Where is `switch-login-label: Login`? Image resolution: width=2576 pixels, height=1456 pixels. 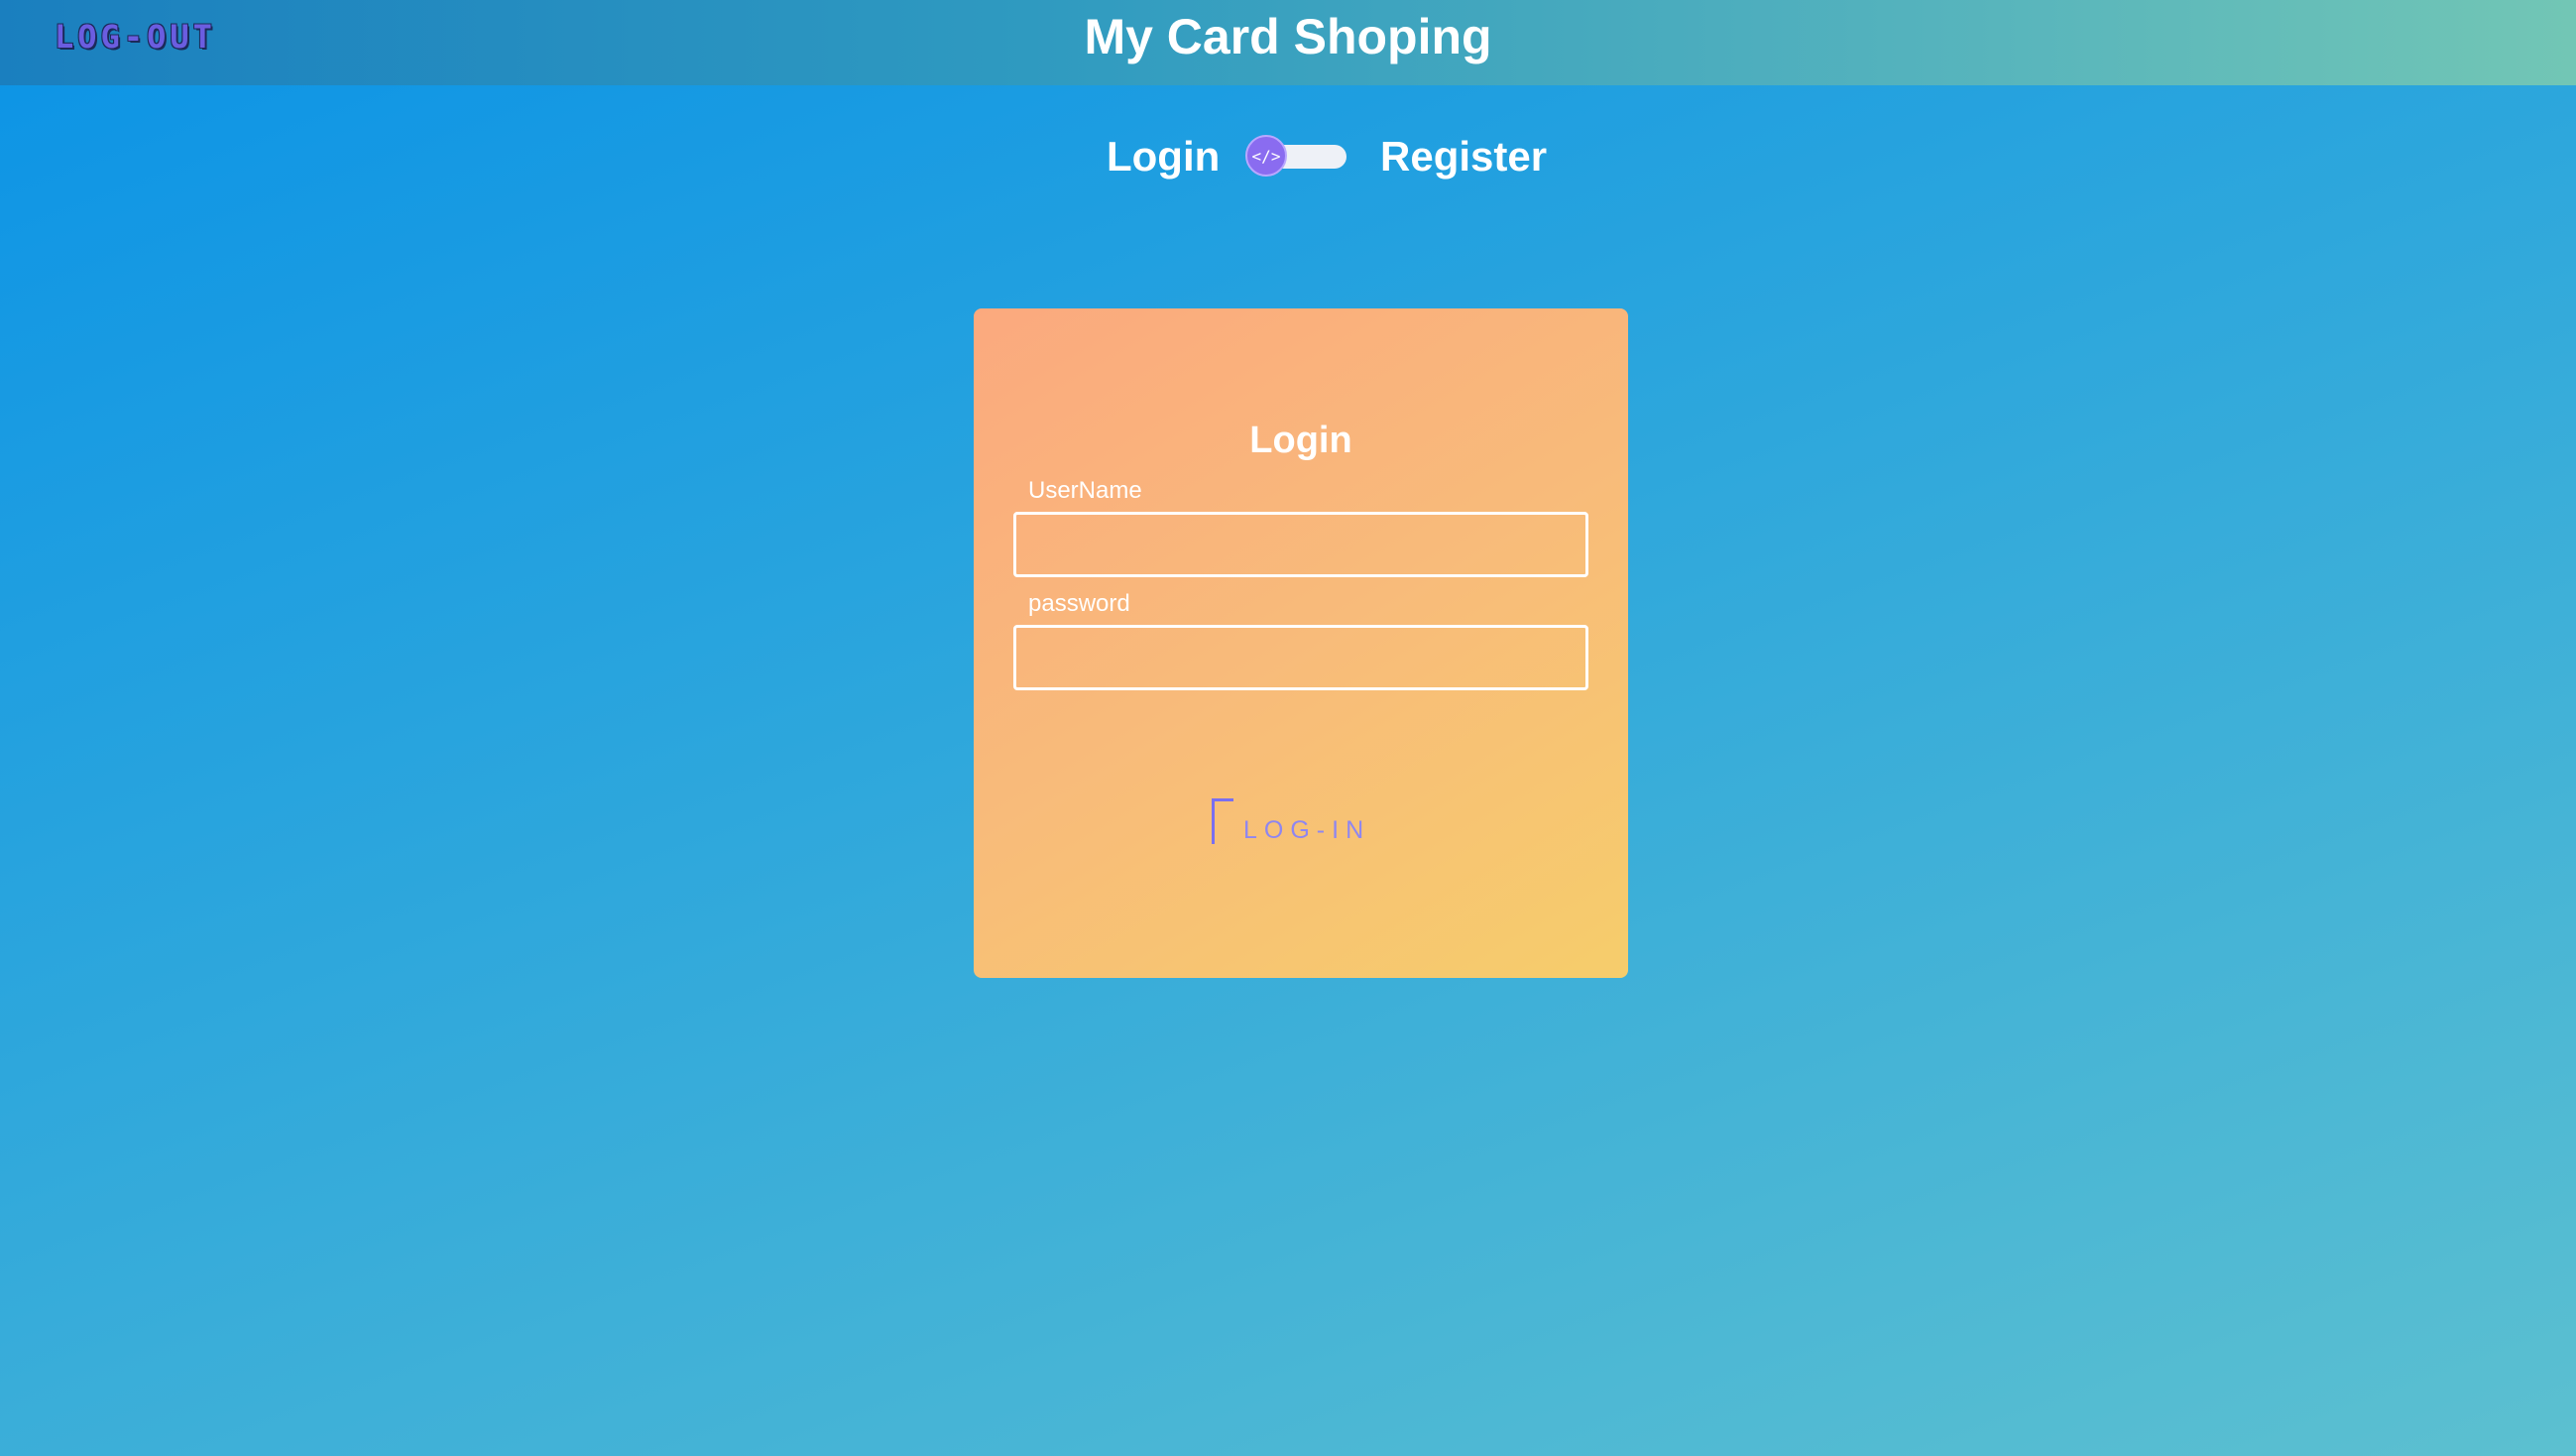
switch-login-label: Login is located at coordinates (1163, 157).